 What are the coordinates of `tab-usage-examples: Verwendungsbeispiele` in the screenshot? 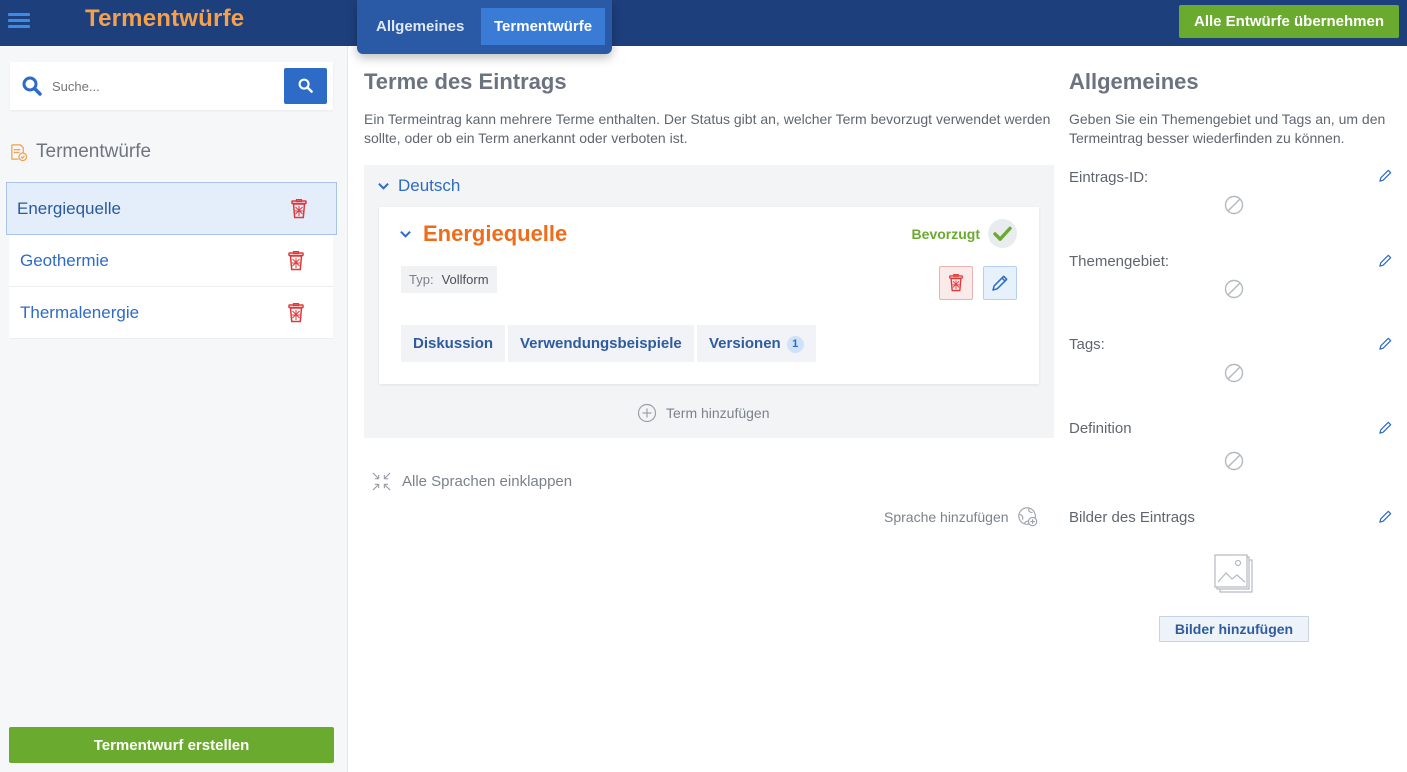 It's located at (601, 343).